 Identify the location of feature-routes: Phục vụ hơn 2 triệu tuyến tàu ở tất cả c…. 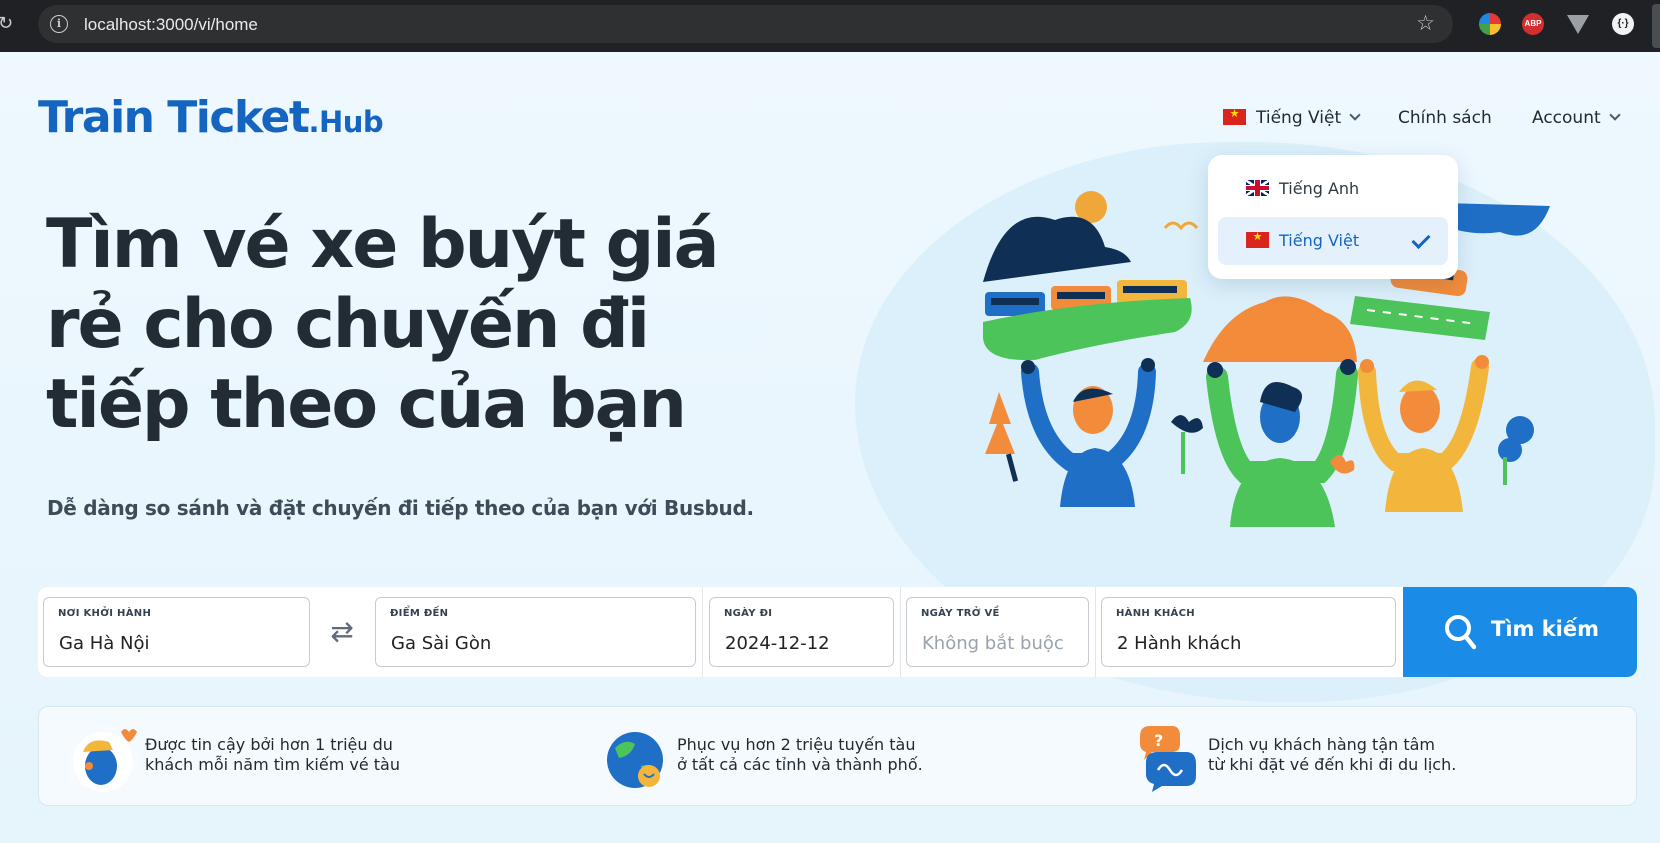
(791, 757).